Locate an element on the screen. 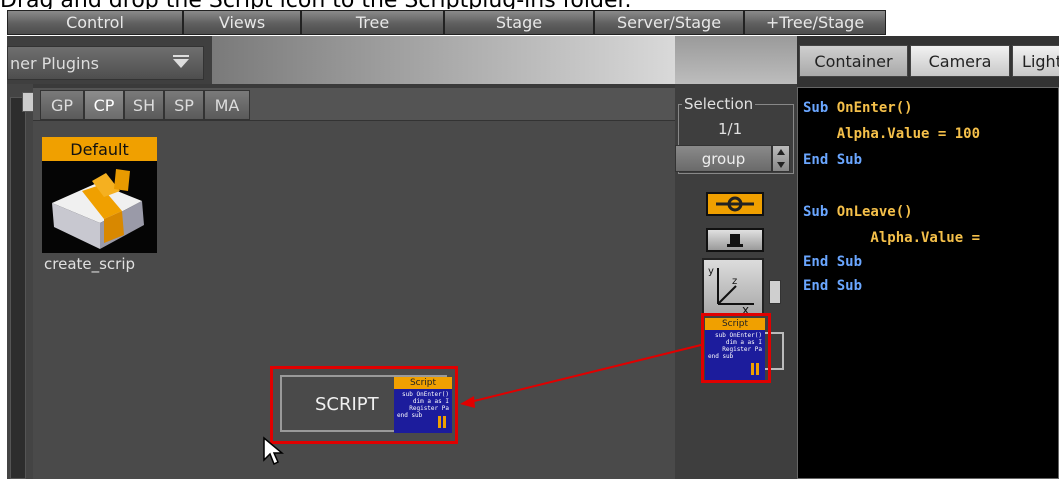 The image size is (1059, 479). dropdown-line-icon is located at coordinates (181, 56).